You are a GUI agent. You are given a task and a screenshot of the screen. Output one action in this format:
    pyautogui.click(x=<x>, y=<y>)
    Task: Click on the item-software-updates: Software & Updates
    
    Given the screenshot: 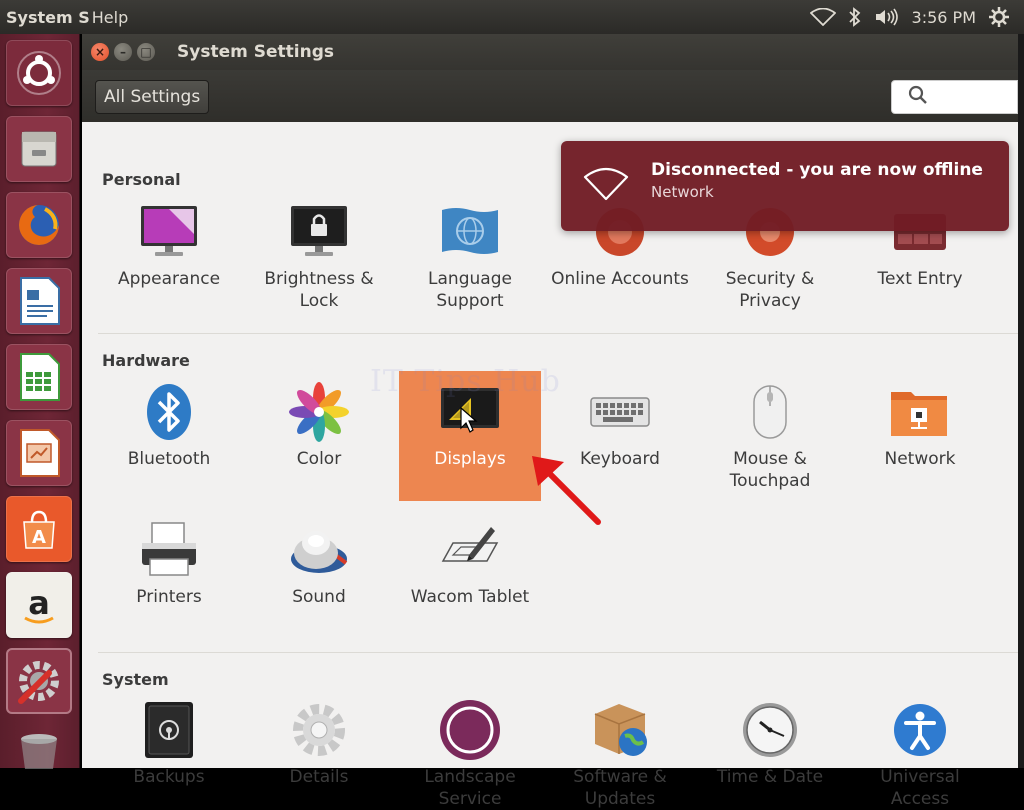 What is the action you would take?
    pyautogui.click(x=620, y=754)
    